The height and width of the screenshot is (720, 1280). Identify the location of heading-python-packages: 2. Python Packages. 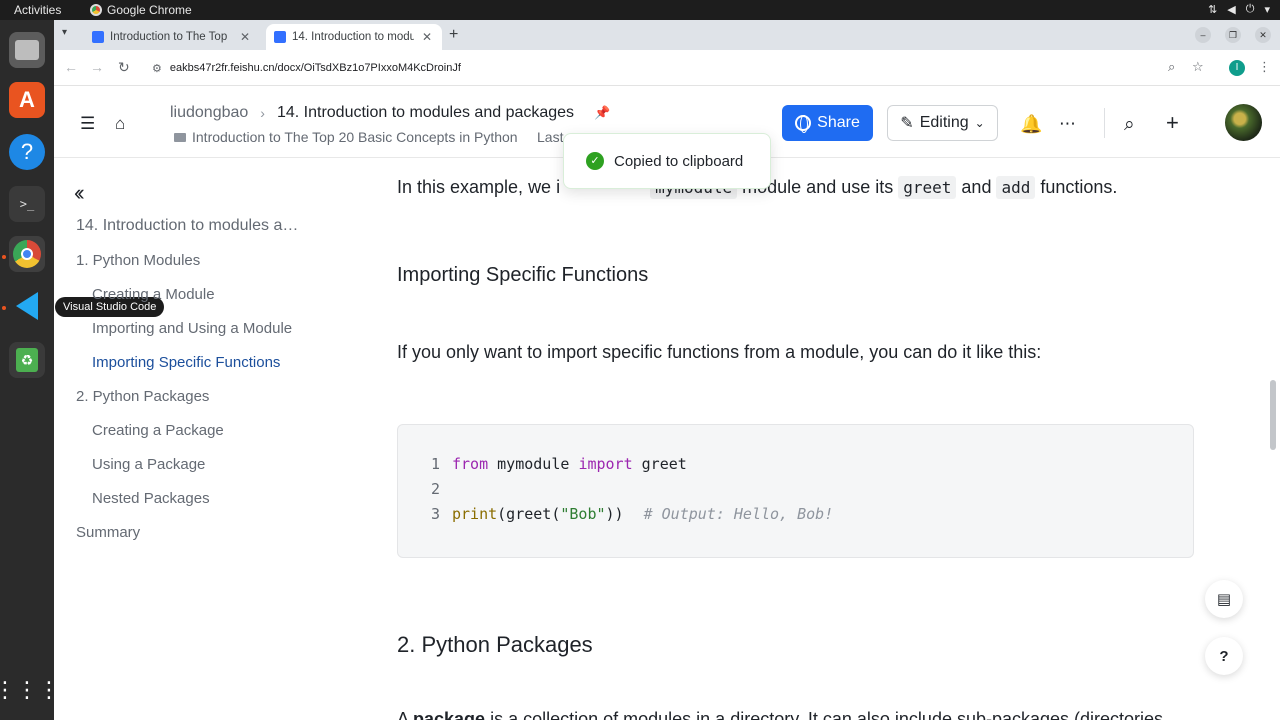
(495, 644).